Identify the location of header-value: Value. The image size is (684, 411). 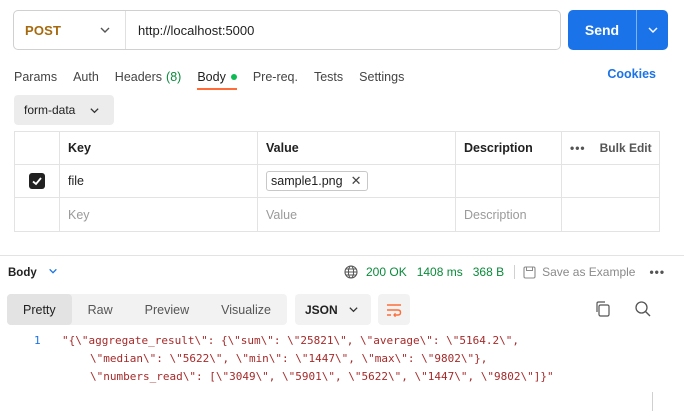
(357, 148).